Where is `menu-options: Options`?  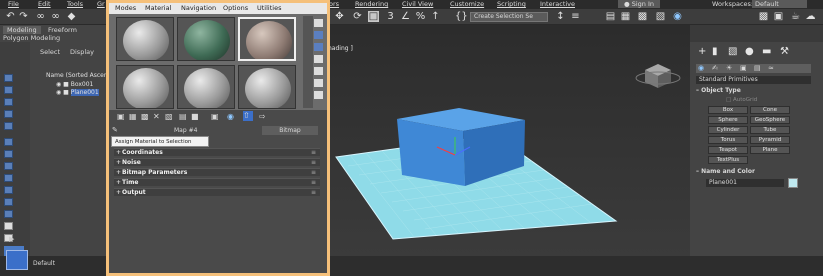
menu-options: Options is located at coordinates (235, 8).